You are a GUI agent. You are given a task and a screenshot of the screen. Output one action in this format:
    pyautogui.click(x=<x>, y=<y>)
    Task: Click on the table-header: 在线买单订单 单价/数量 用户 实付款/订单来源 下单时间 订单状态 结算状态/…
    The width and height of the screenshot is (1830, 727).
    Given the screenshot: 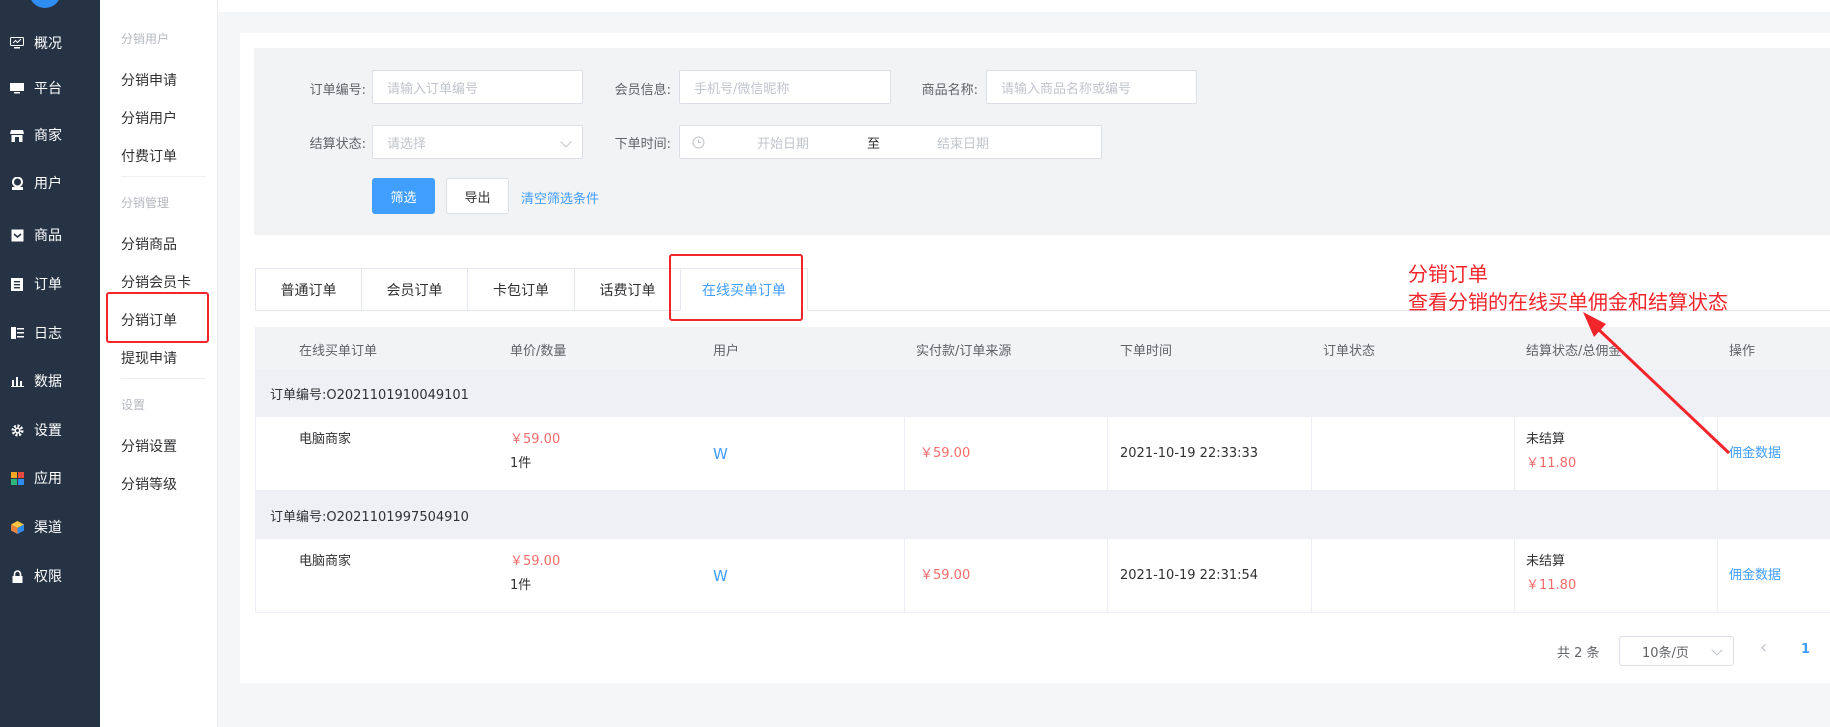 What is the action you would take?
    pyautogui.click(x=1043, y=348)
    